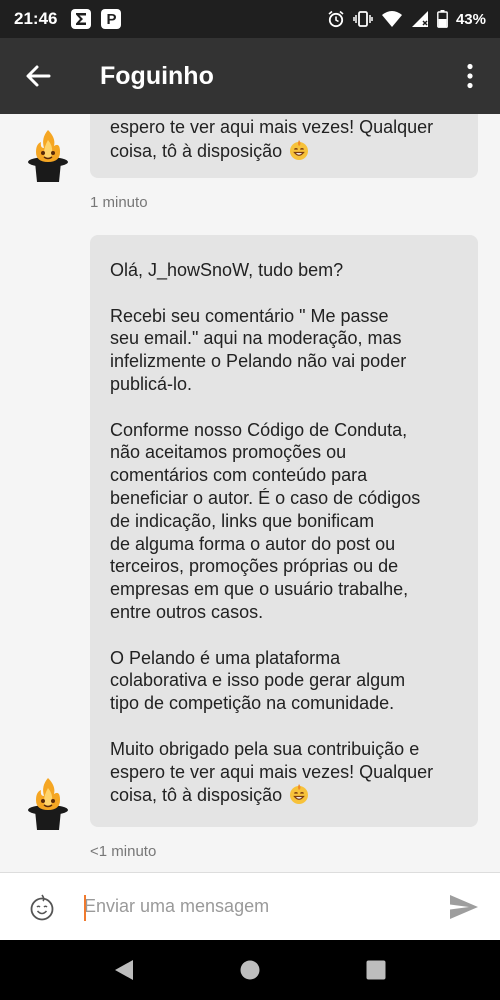  I want to click on battery-icon, so click(442, 19).